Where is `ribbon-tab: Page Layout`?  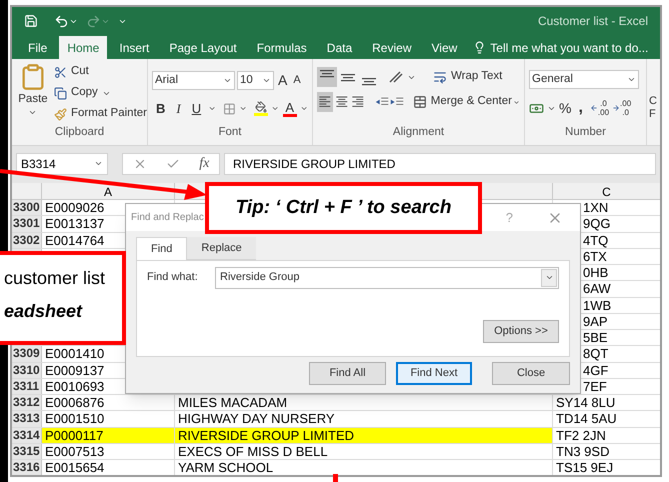
ribbon-tab: Page Layout is located at coordinates (203, 47).